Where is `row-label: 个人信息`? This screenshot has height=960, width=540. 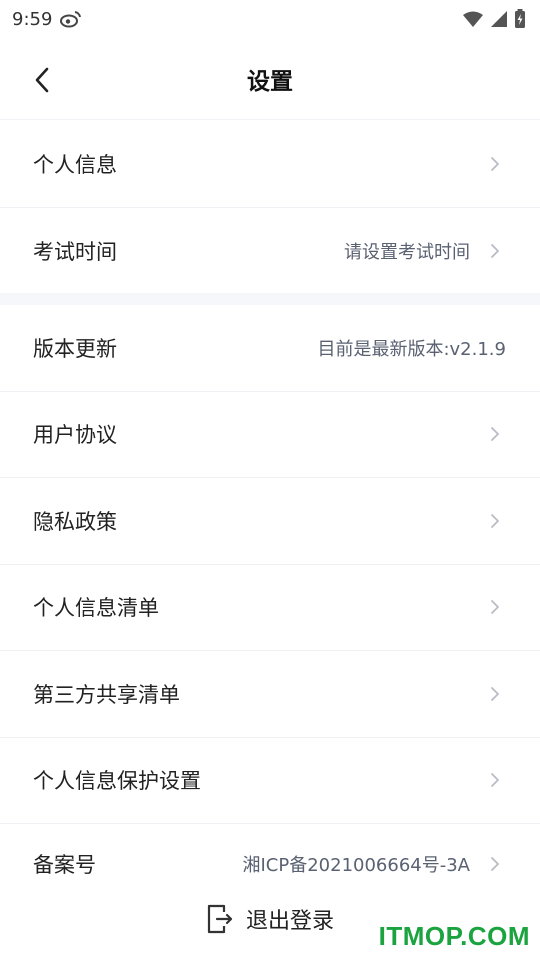
row-label: 个人信息 is located at coordinates (75, 164).